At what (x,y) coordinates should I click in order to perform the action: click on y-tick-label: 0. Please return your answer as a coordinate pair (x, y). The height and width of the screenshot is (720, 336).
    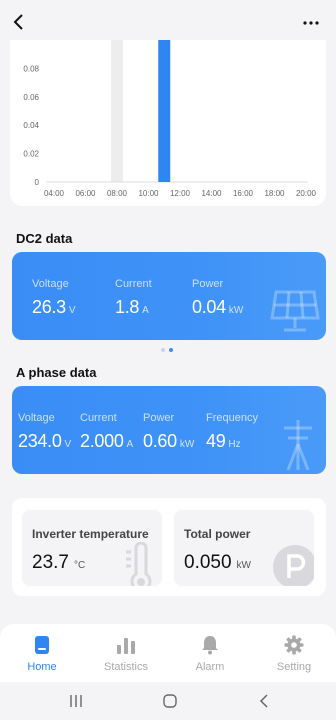
    Looking at the image, I should click on (37, 182).